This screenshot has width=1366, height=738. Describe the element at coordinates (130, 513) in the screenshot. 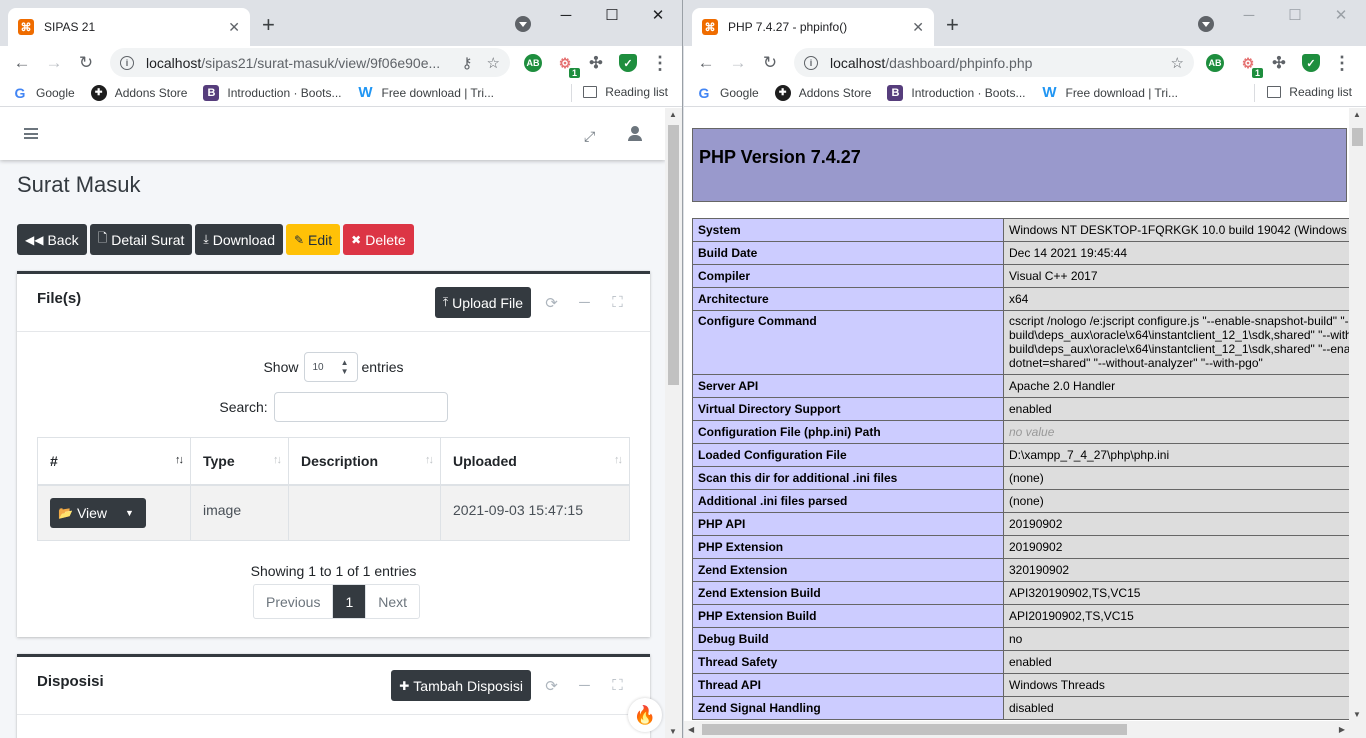

I see `caret-down-icon: ▼` at that location.